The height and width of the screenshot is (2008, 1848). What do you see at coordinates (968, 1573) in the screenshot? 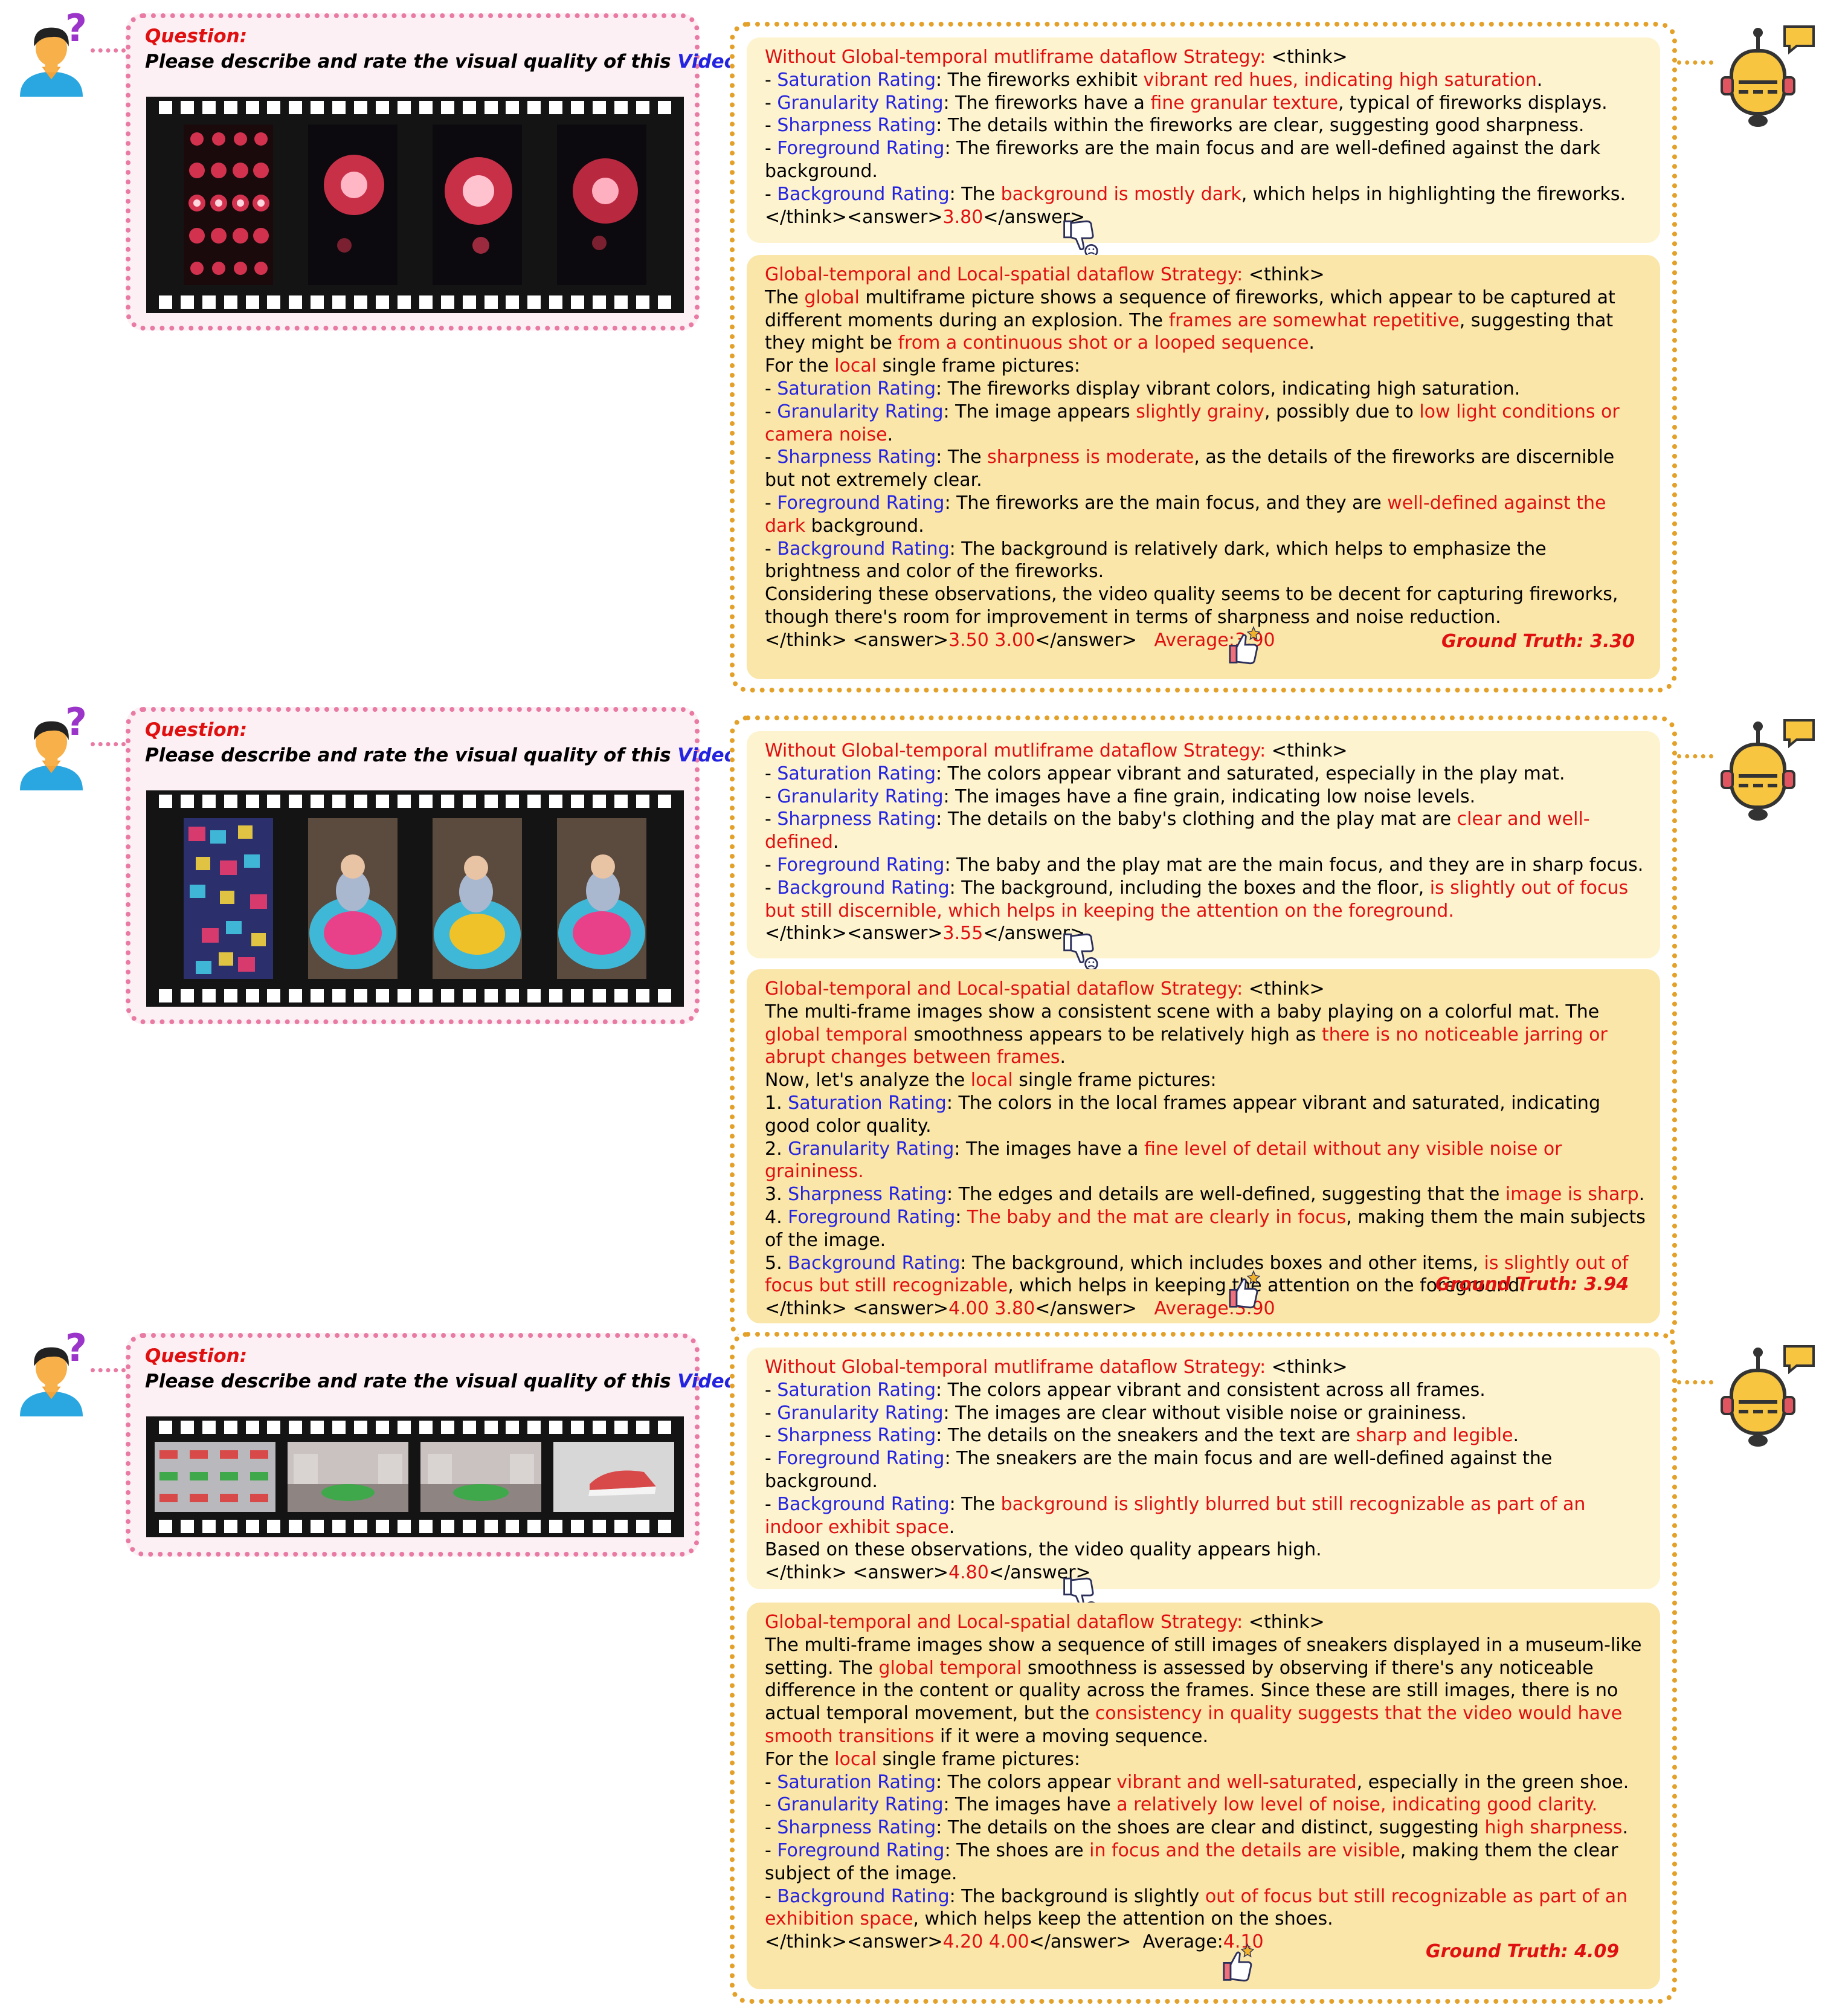
I see `answer-score: 4.80` at bounding box center [968, 1573].